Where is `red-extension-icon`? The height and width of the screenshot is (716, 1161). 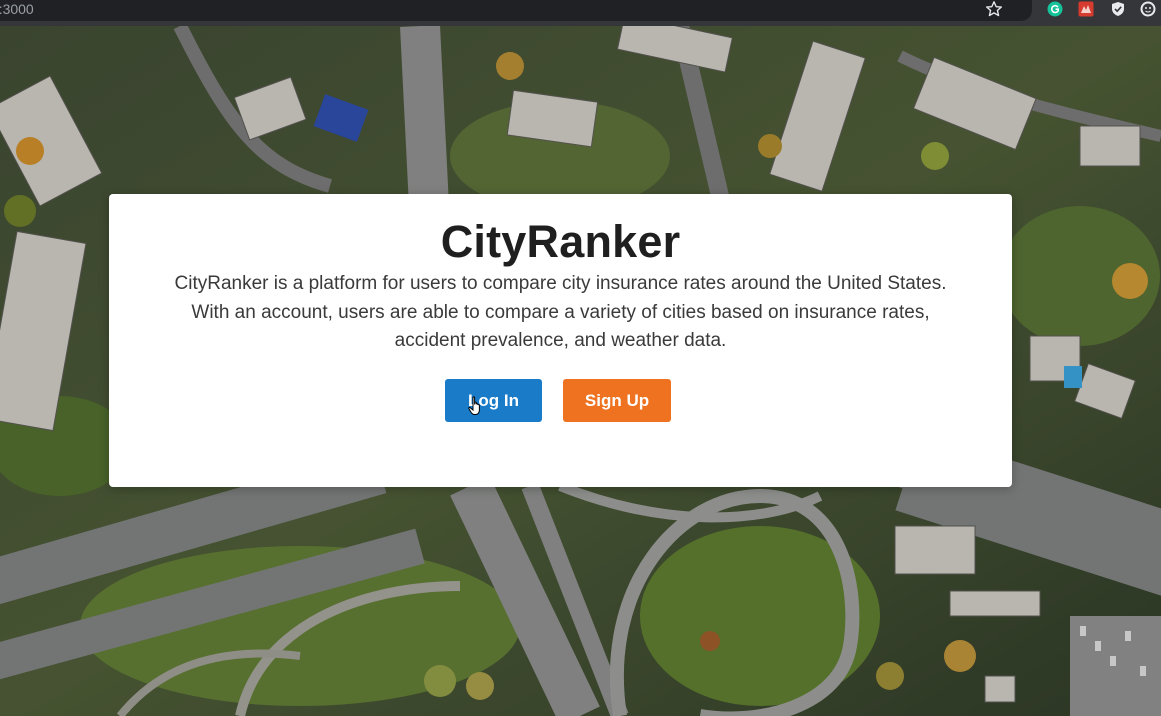
red-extension-icon is located at coordinates (1086, 9).